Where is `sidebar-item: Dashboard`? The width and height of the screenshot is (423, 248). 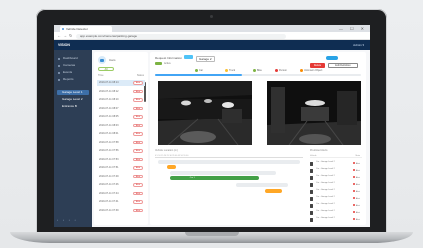
sidebar-item: Dashboard is located at coordinates (73, 58).